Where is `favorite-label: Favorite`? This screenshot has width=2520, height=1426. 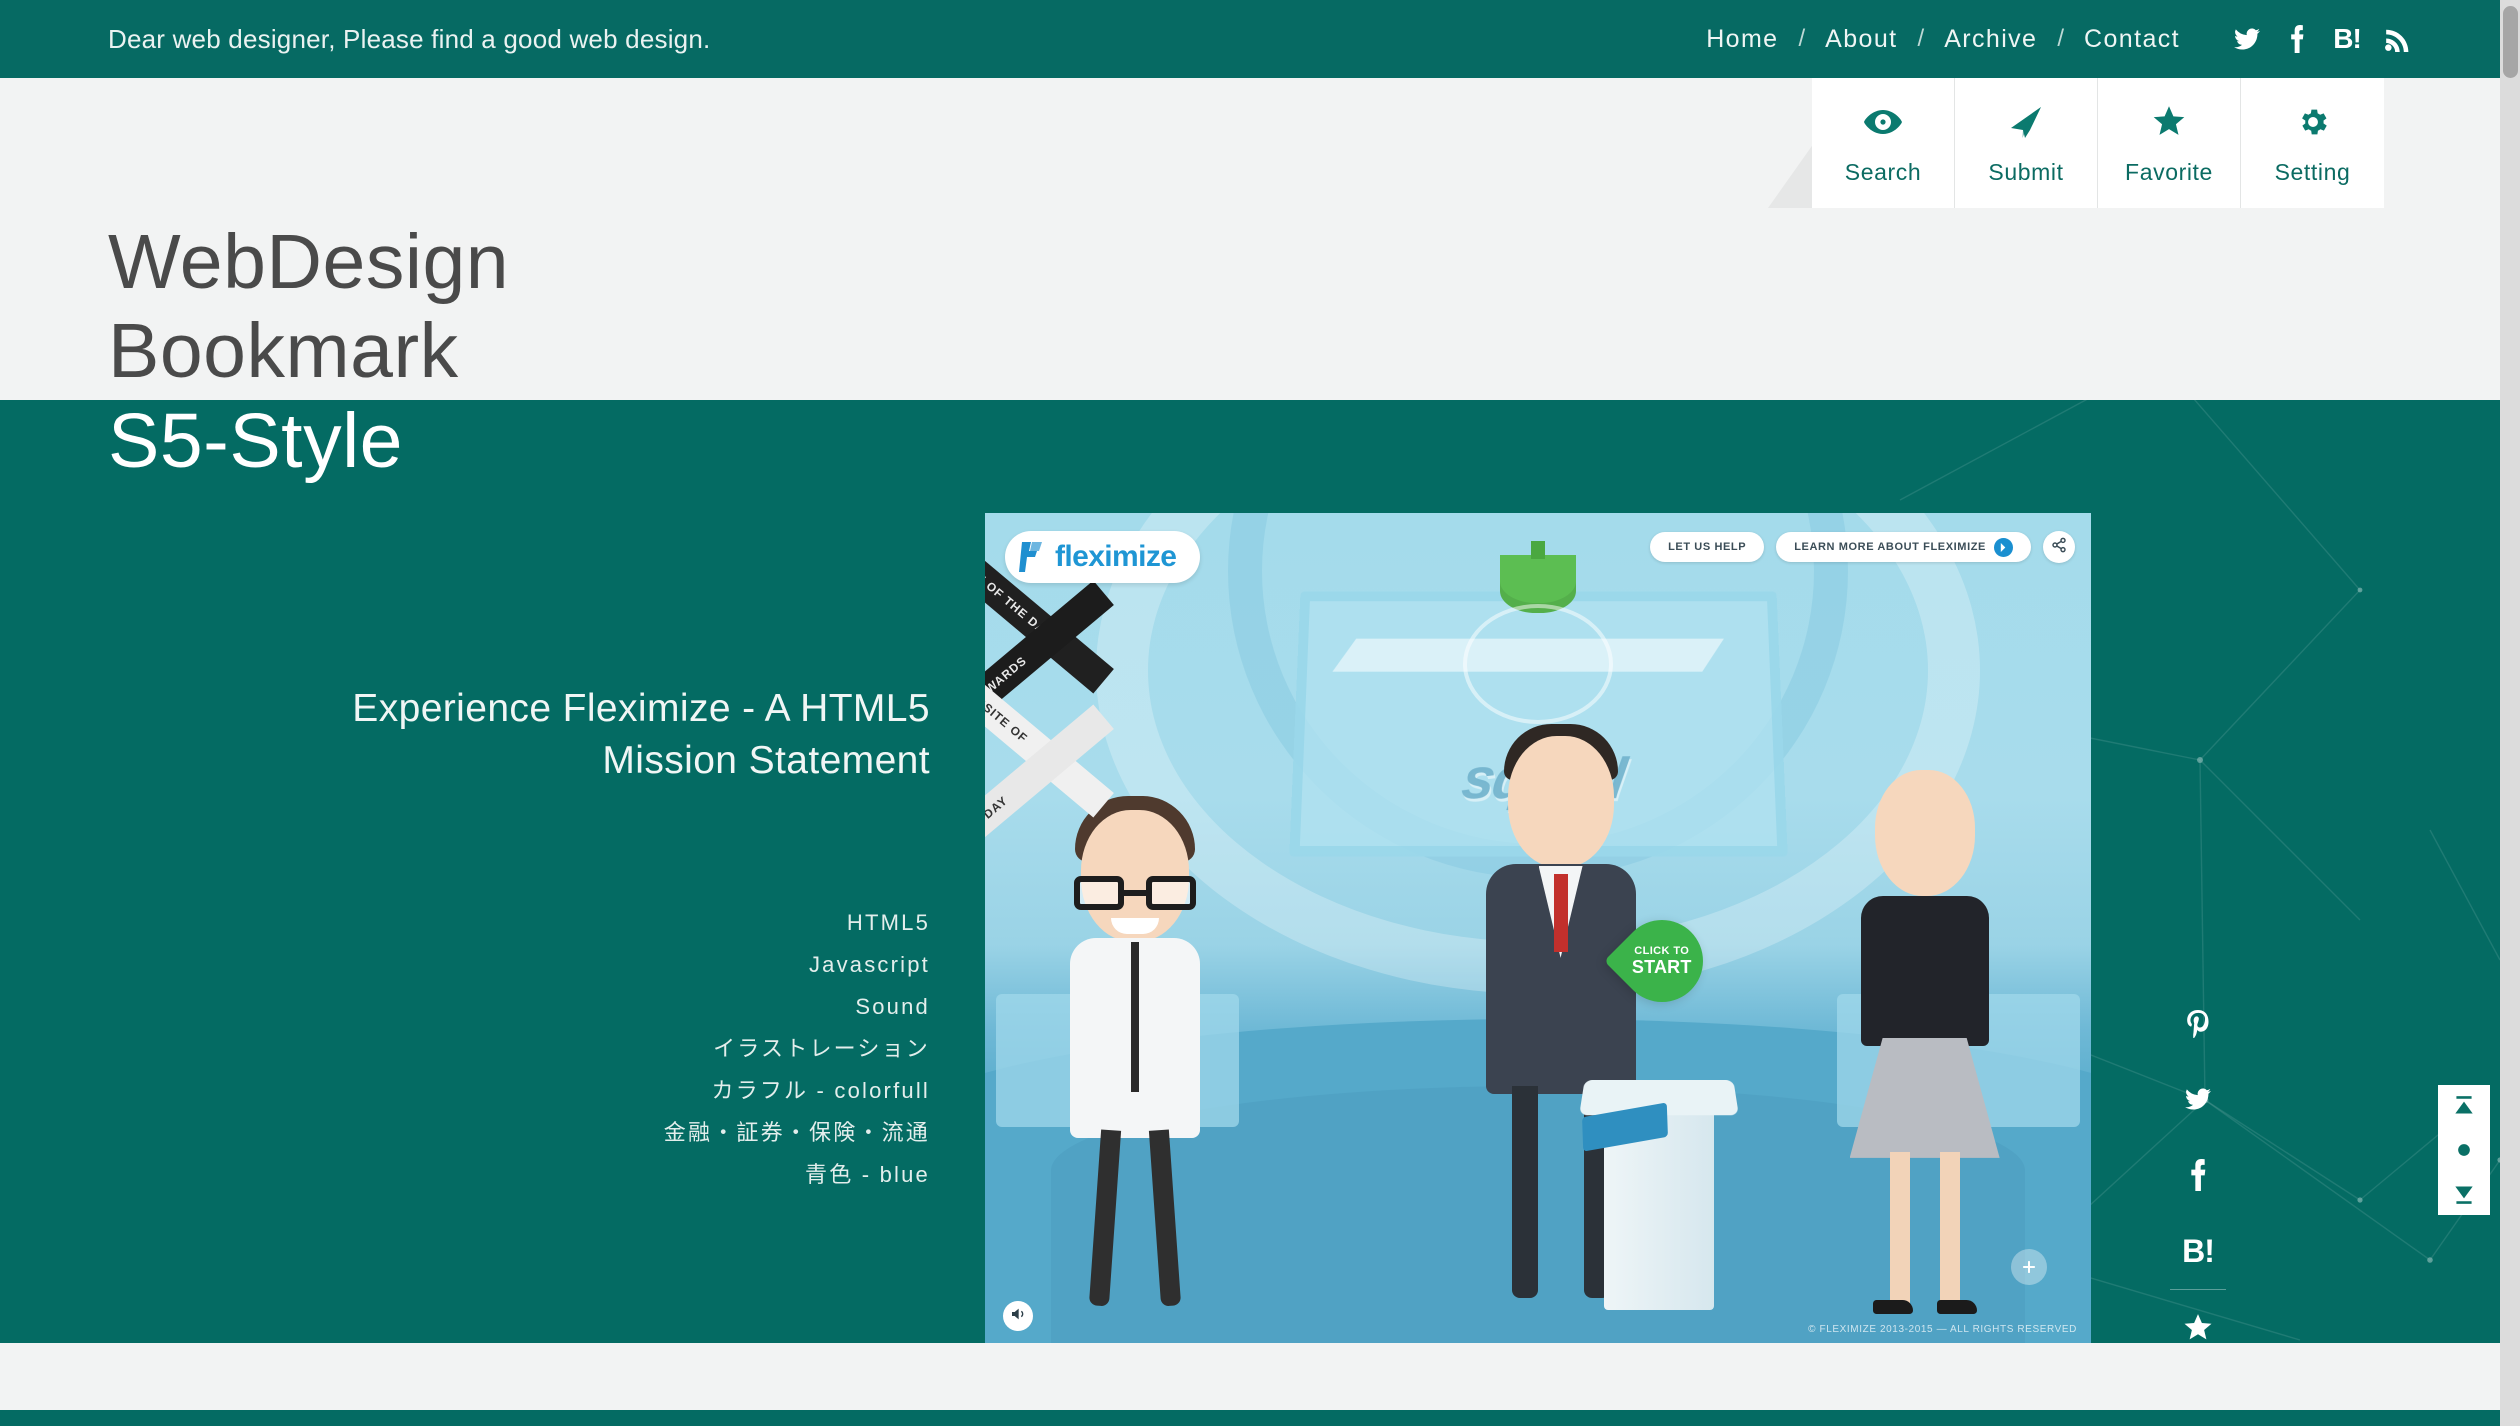
favorite-label: Favorite is located at coordinates (2169, 171).